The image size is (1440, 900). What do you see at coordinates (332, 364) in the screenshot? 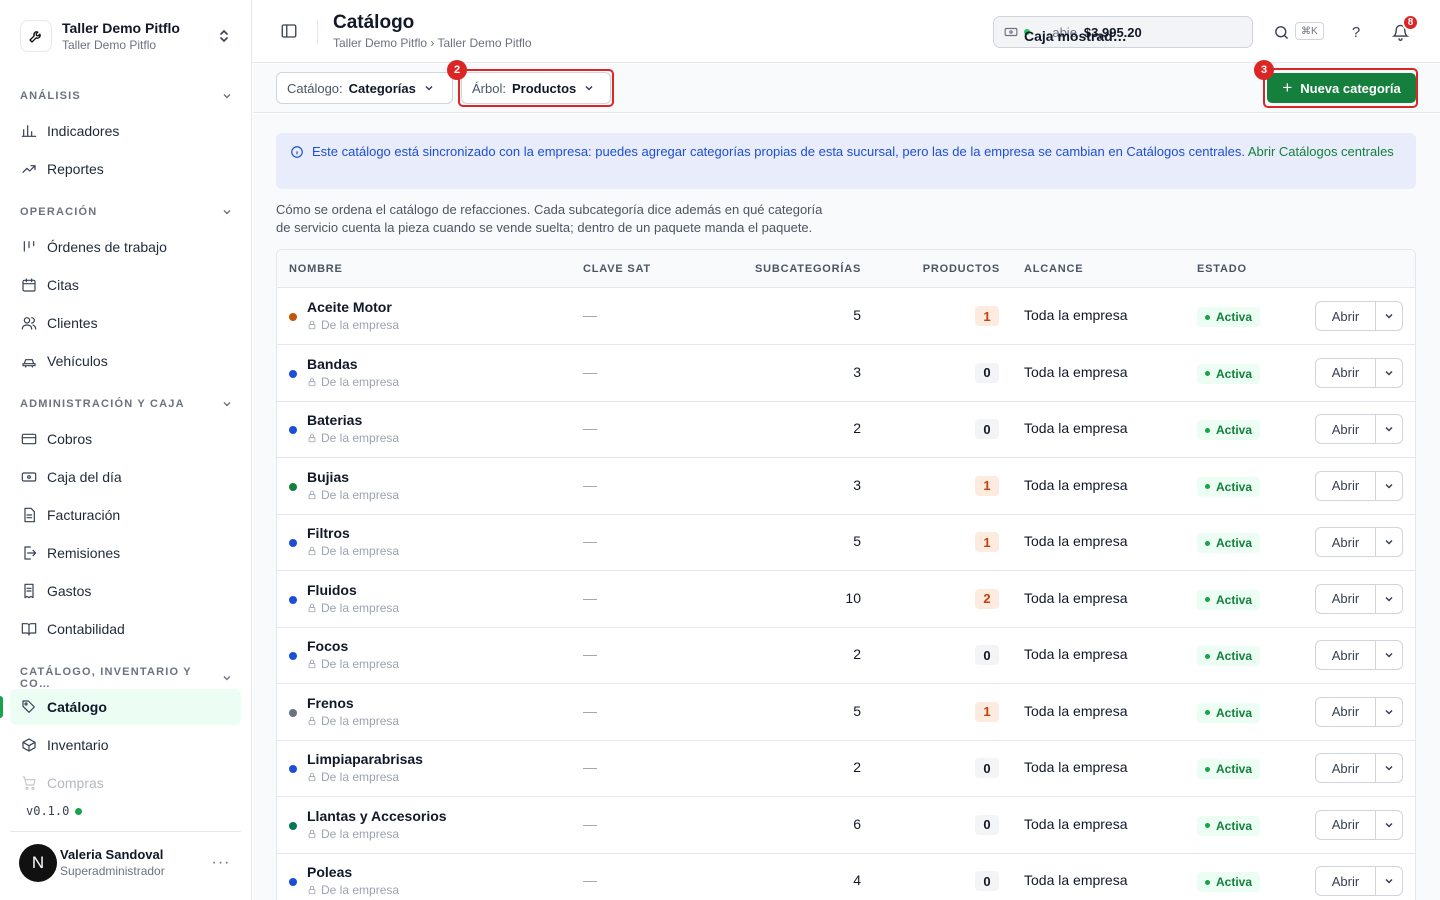
I see `category-name: Bandas` at bounding box center [332, 364].